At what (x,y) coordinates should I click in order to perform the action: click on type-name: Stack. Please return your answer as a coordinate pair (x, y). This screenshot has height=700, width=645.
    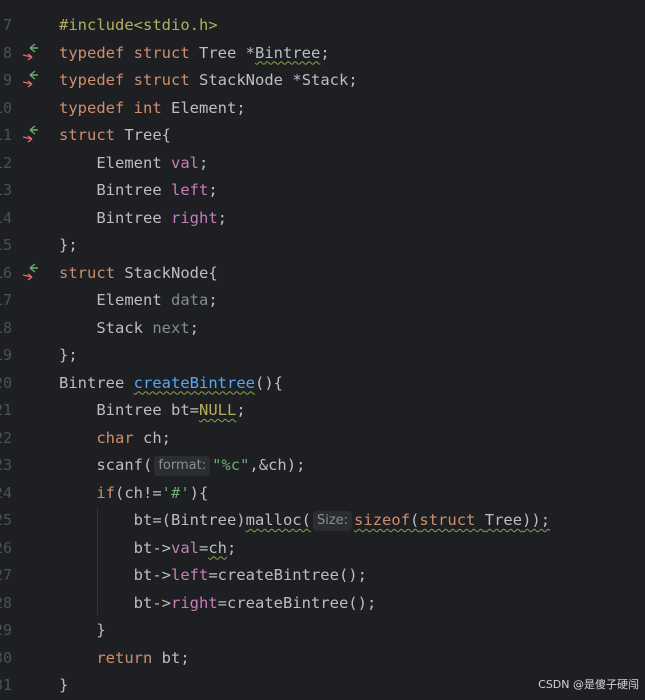
    Looking at the image, I should click on (119, 327).